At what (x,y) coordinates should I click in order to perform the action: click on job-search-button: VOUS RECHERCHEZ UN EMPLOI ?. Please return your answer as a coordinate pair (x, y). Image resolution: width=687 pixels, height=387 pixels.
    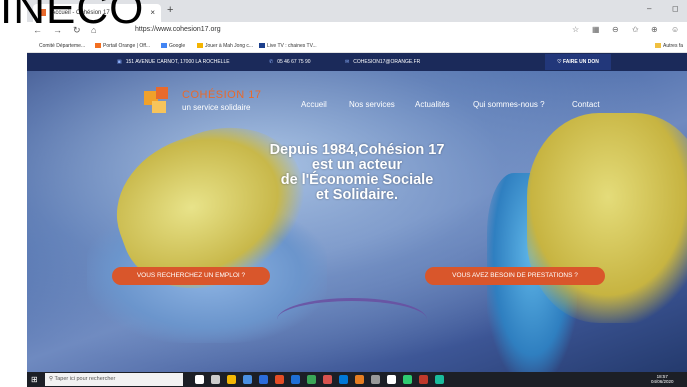
    Looking at the image, I should click on (191, 276).